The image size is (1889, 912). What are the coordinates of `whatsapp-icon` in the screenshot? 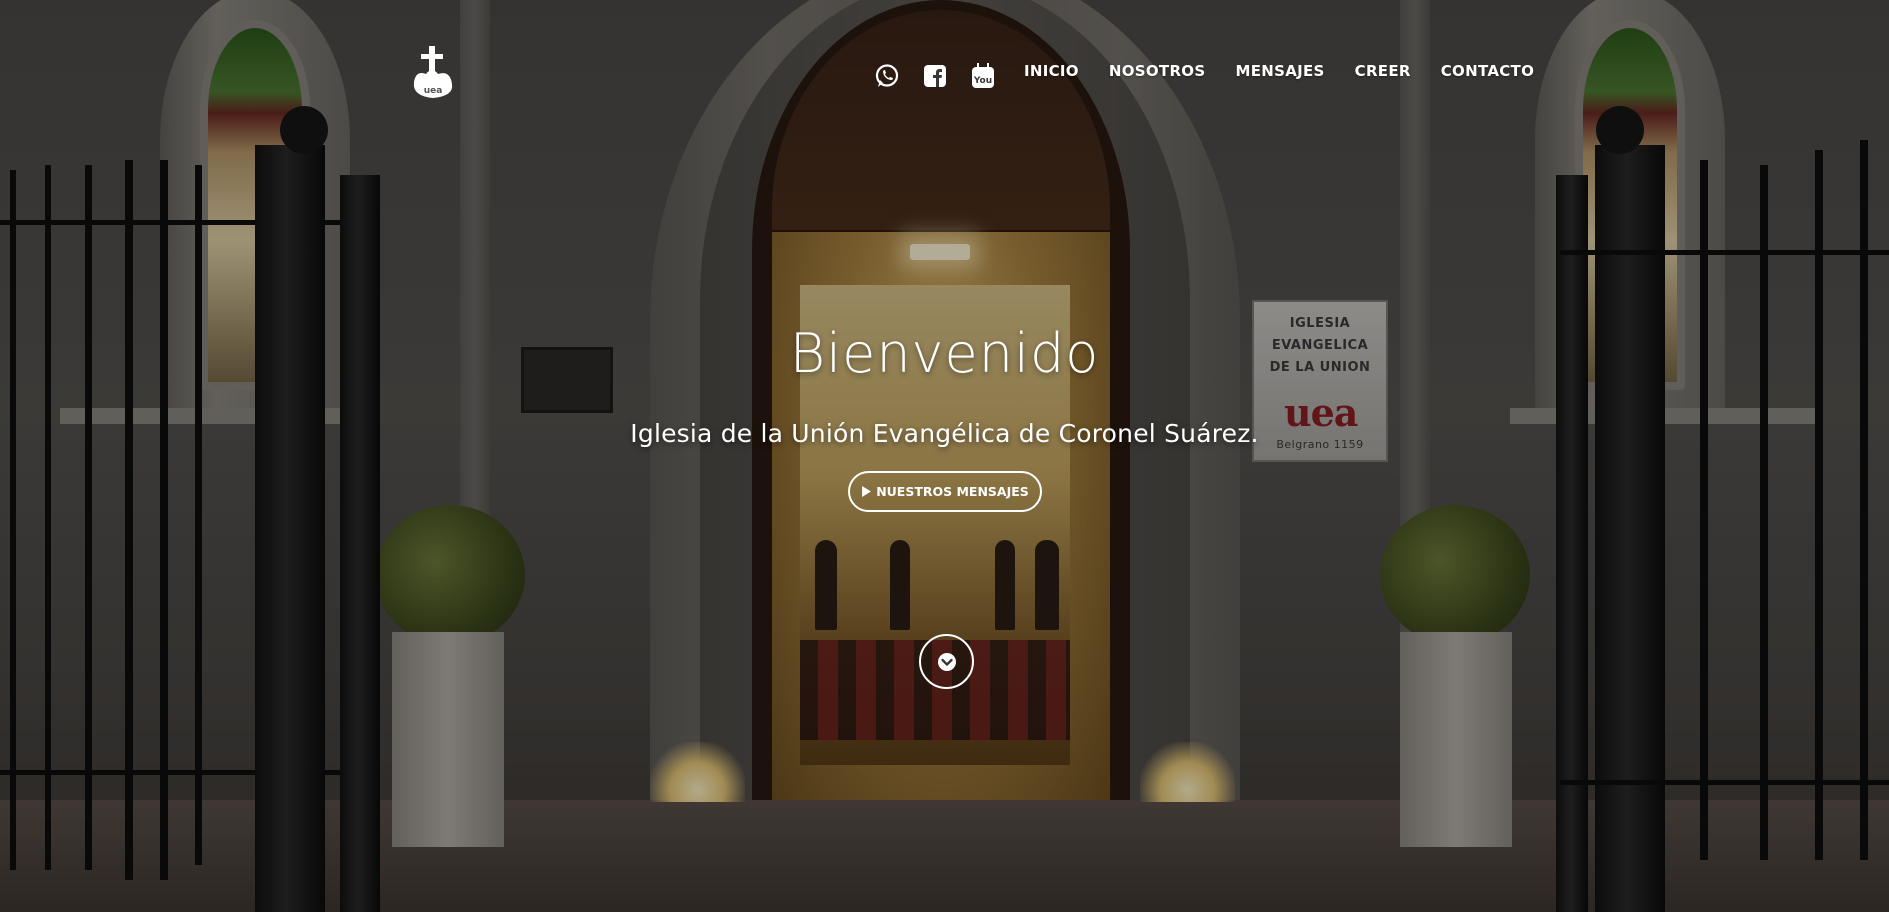 It's located at (887, 76).